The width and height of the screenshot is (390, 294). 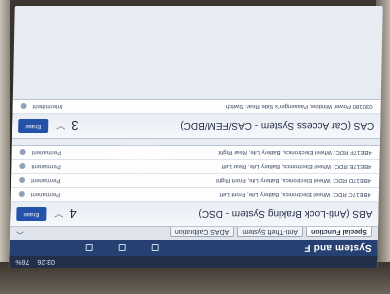 I want to click on home-icon, so click(x=155, y=248).